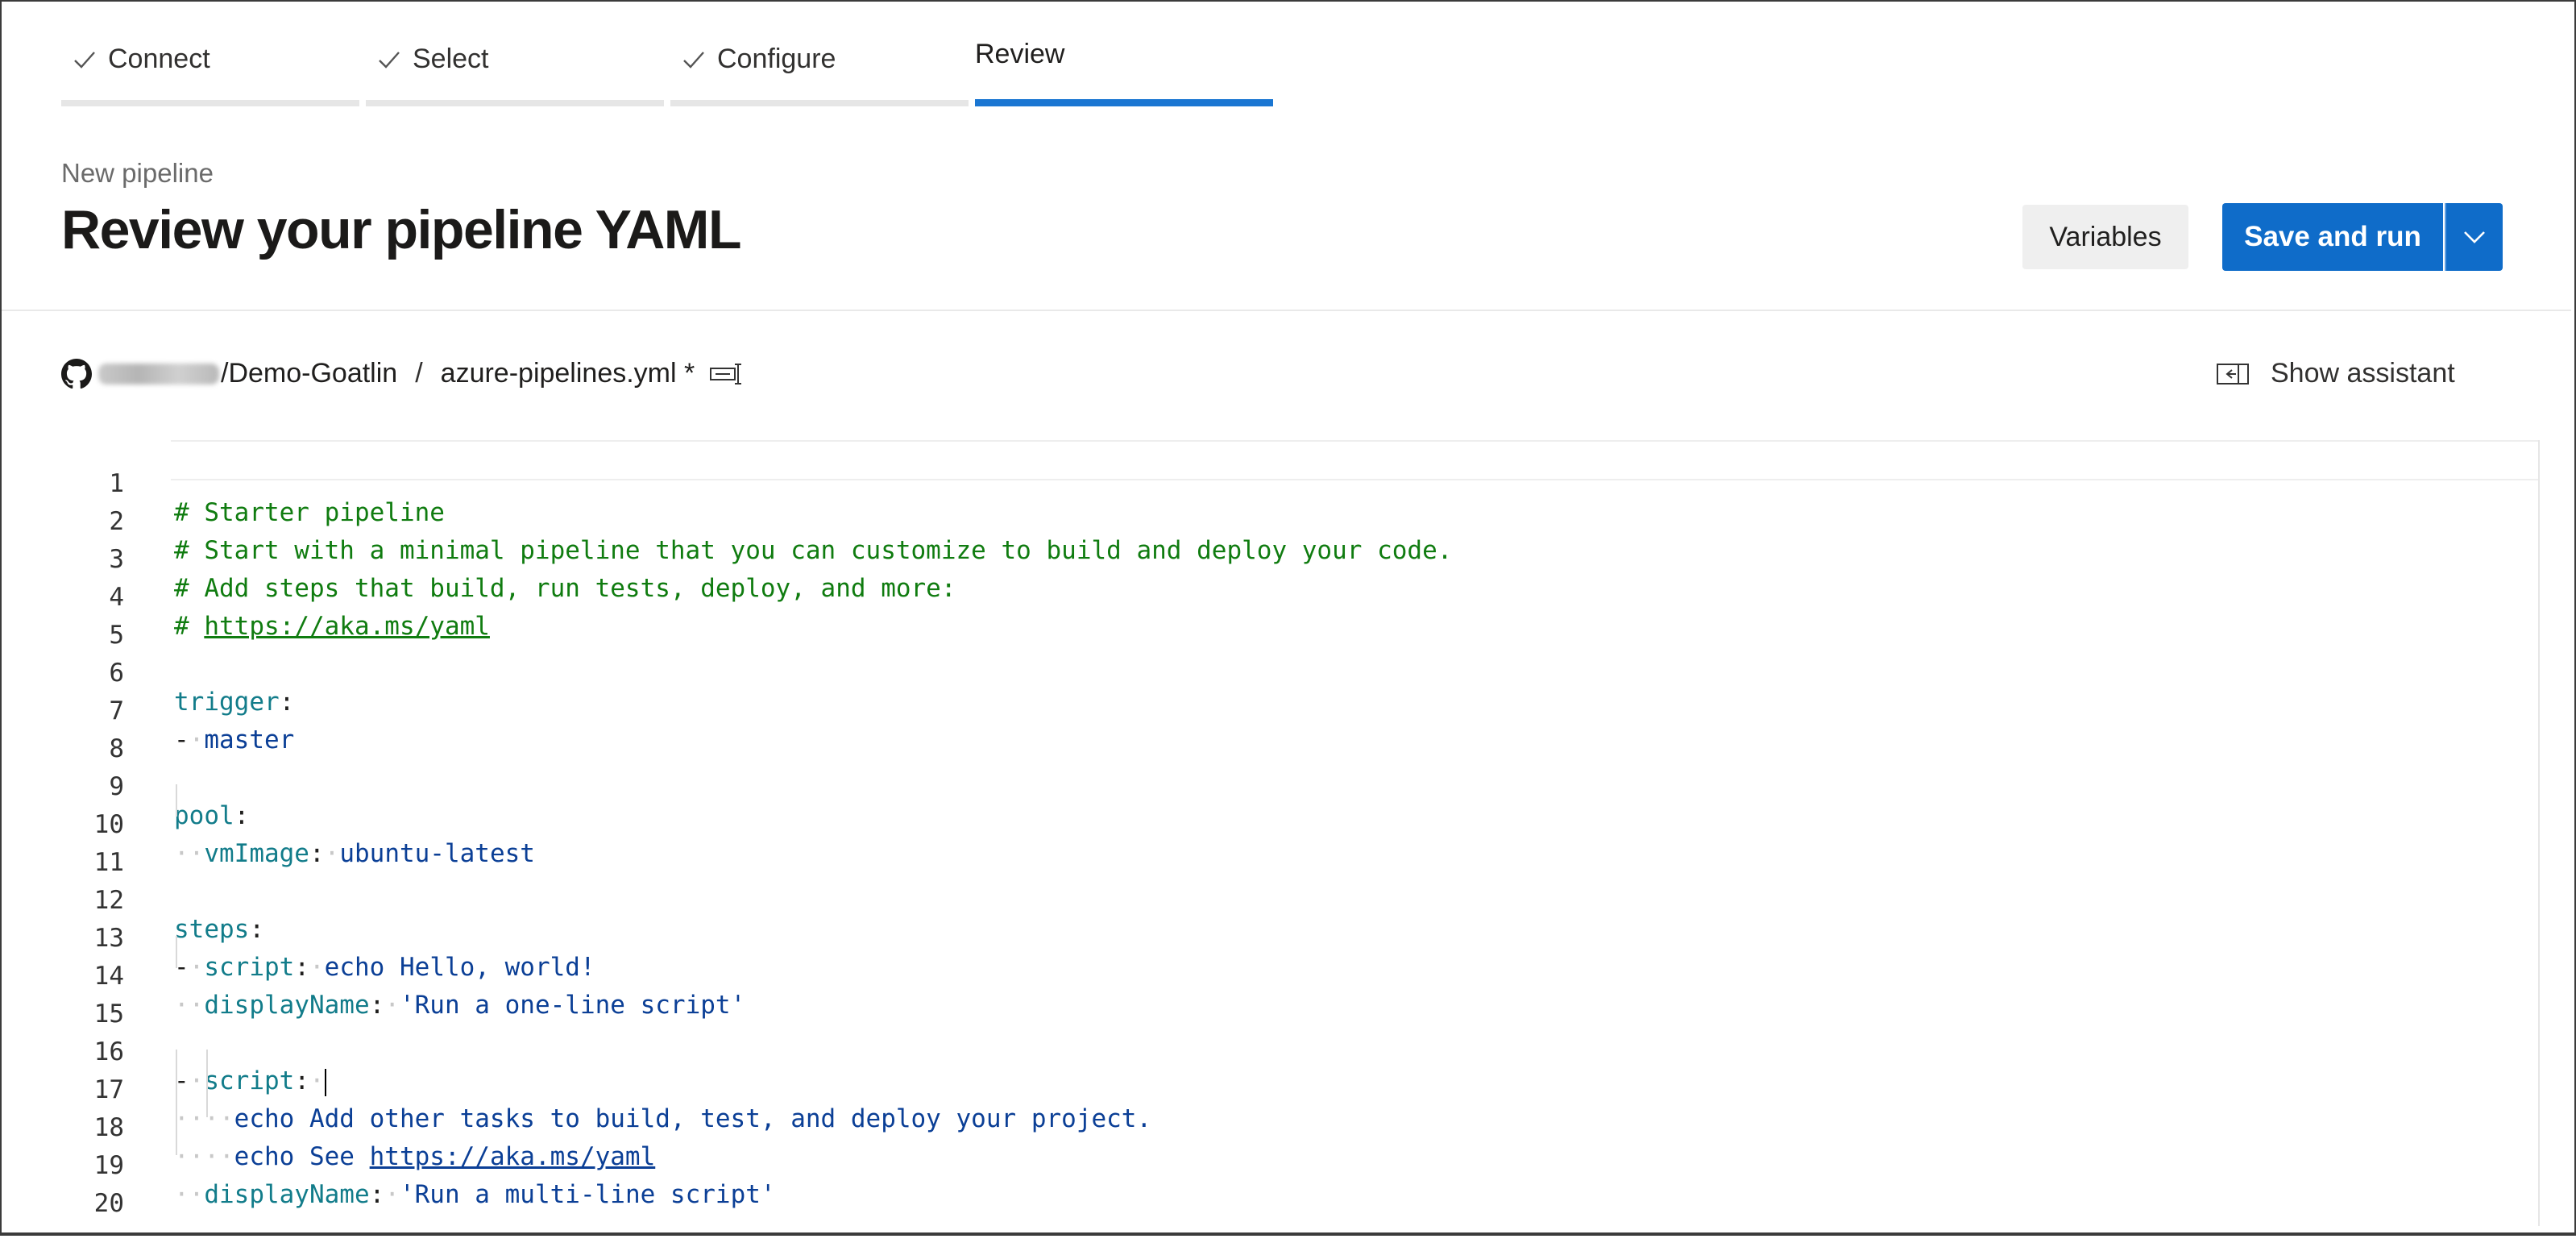  What do you see at coordinates (1020, 54) in the screenshot?
I see `step-label: Review` at bounding box center [1020, 54].